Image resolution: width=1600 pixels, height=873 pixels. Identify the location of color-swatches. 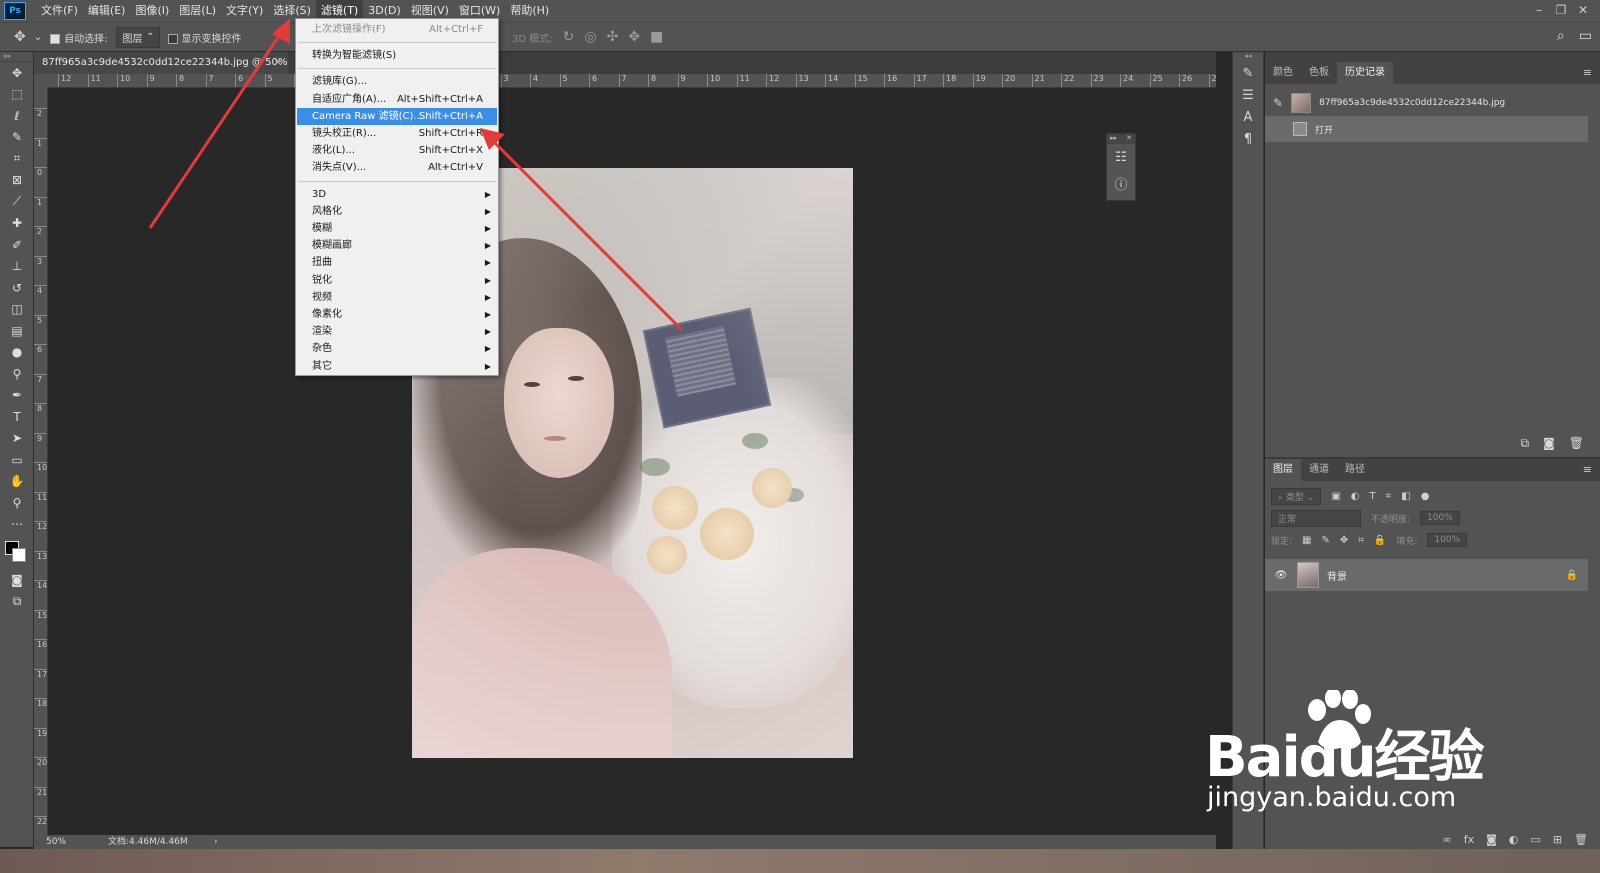
(16, 552).